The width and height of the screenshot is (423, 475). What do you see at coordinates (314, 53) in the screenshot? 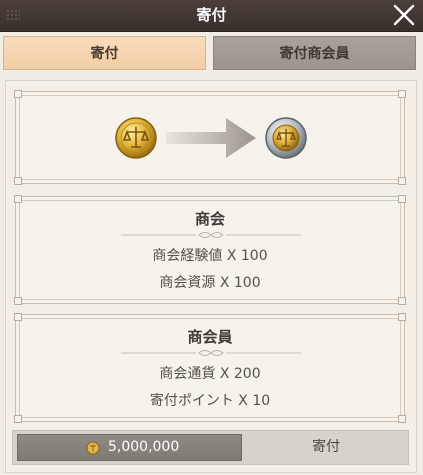
I see `tab-donate-members: 寄付商会員` at bounding box center [314, 53].